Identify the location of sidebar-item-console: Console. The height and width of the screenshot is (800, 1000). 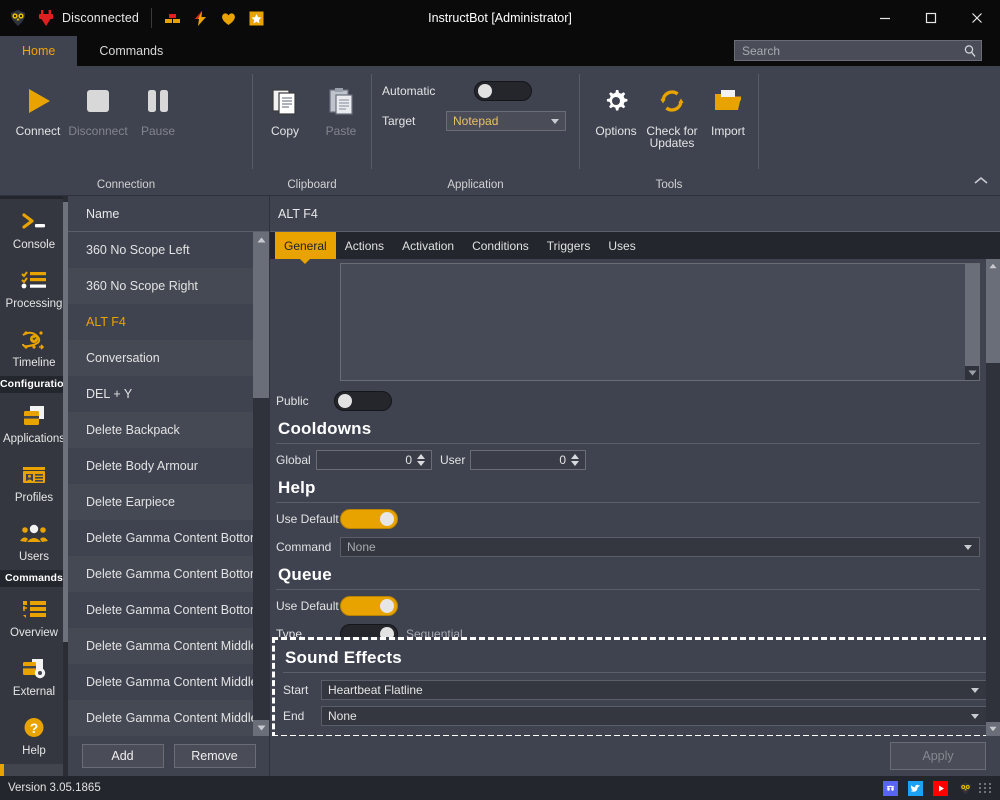
(34, 228).